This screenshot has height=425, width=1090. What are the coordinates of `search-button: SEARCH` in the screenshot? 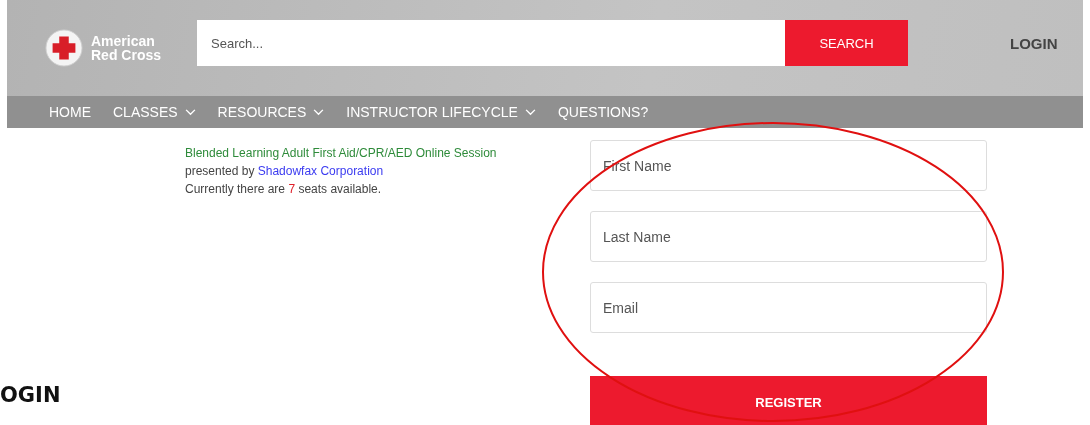 It's located at (846, 43).